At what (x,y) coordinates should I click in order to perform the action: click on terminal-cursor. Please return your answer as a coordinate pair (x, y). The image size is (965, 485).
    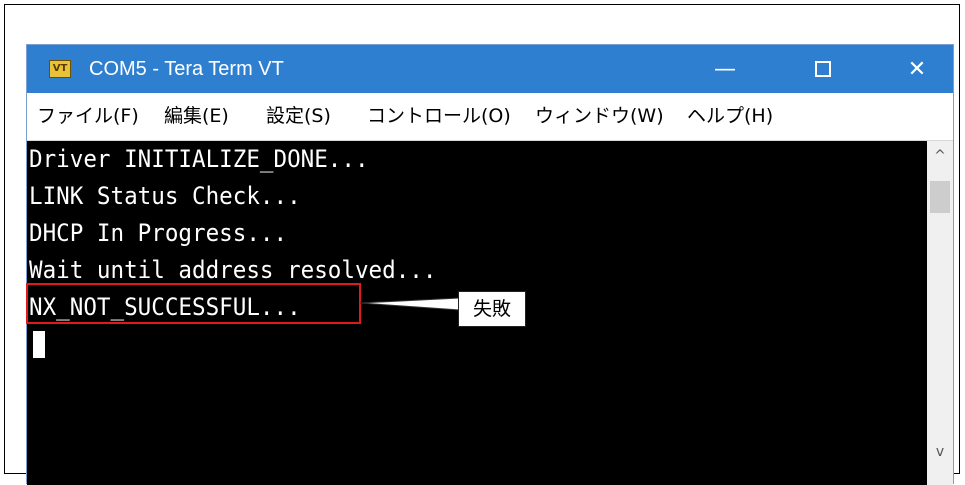
    Looking at the image, I should click on (39, 344).